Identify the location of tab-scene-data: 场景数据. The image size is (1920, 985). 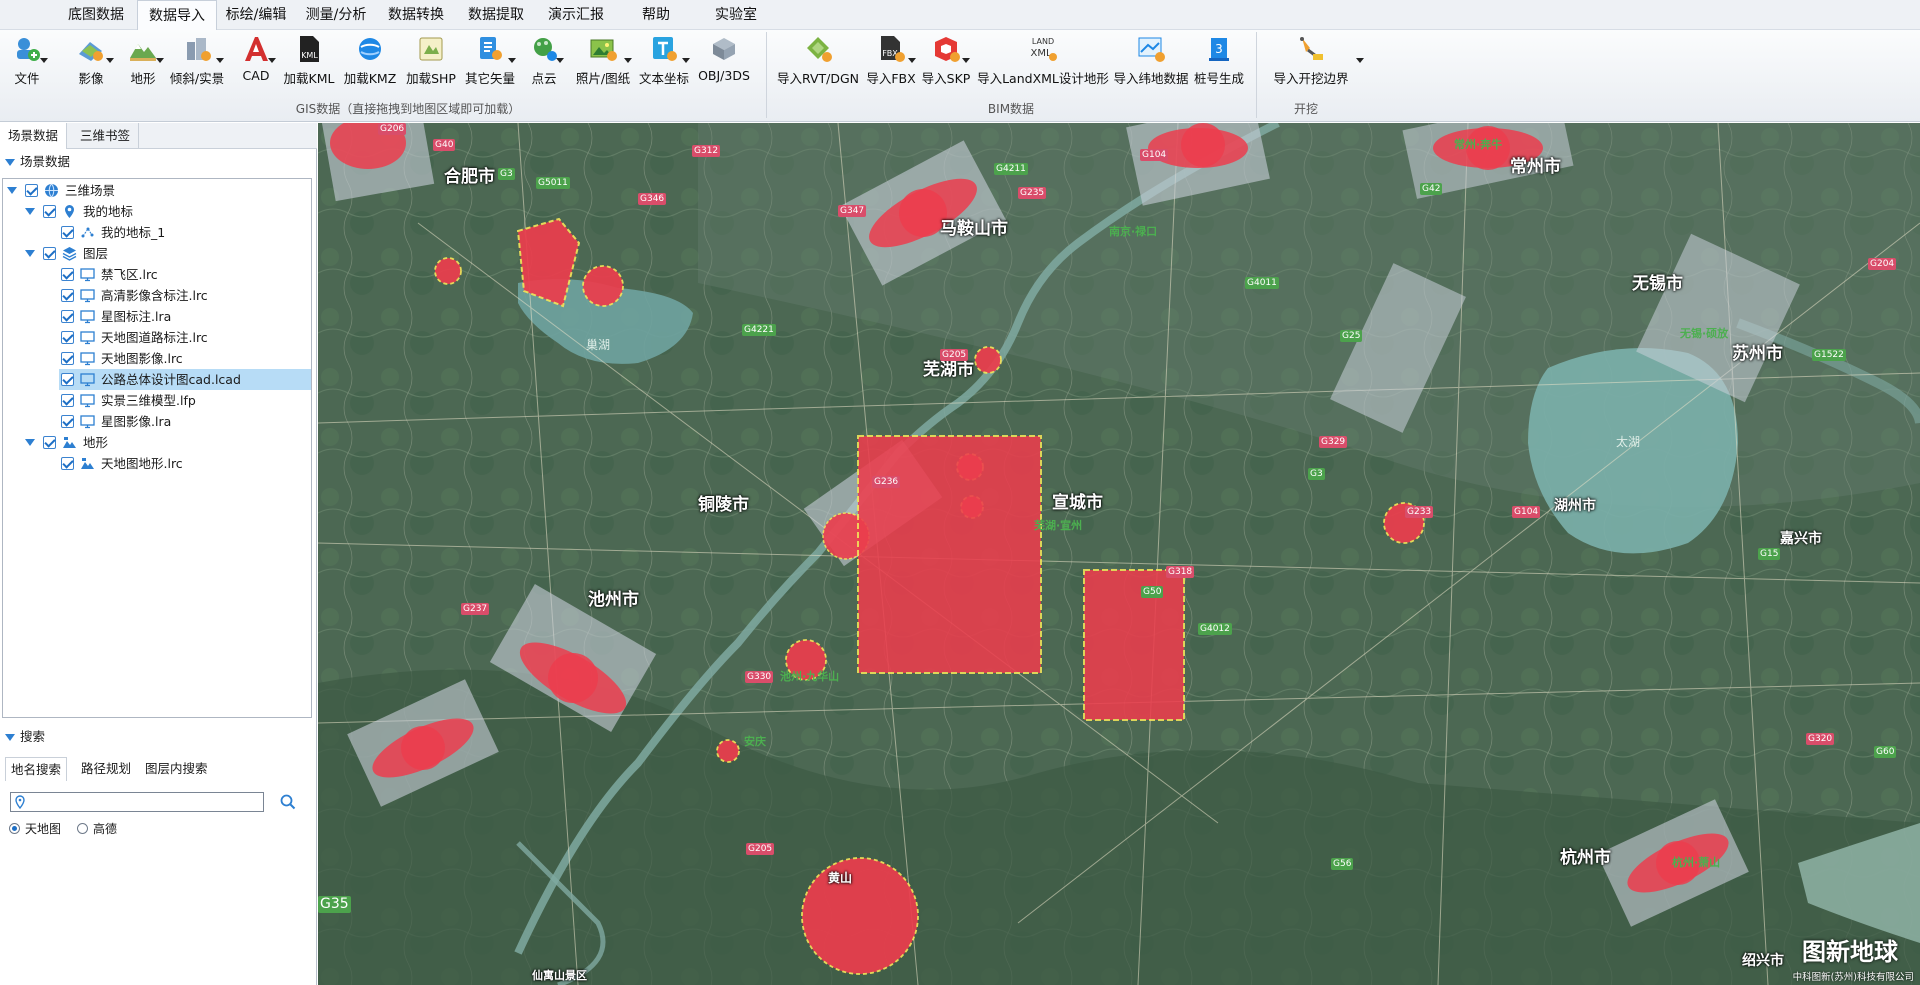
(34, 136).